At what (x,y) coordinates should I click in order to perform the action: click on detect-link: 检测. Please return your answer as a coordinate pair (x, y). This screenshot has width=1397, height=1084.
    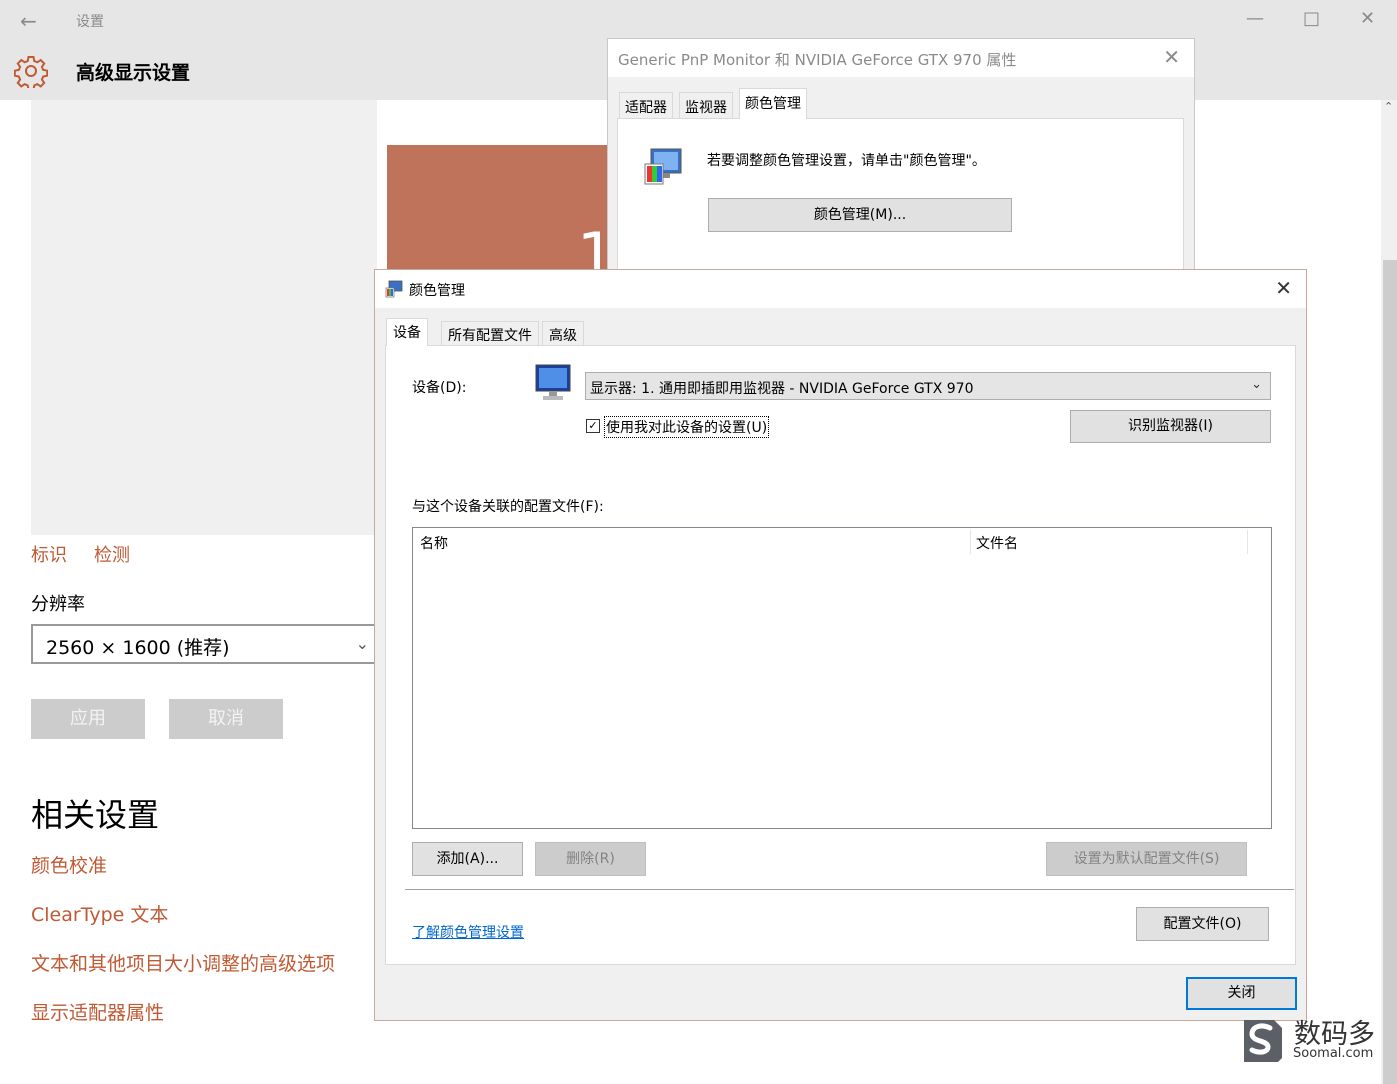
    Looking at the image, I should click on (112, 554).